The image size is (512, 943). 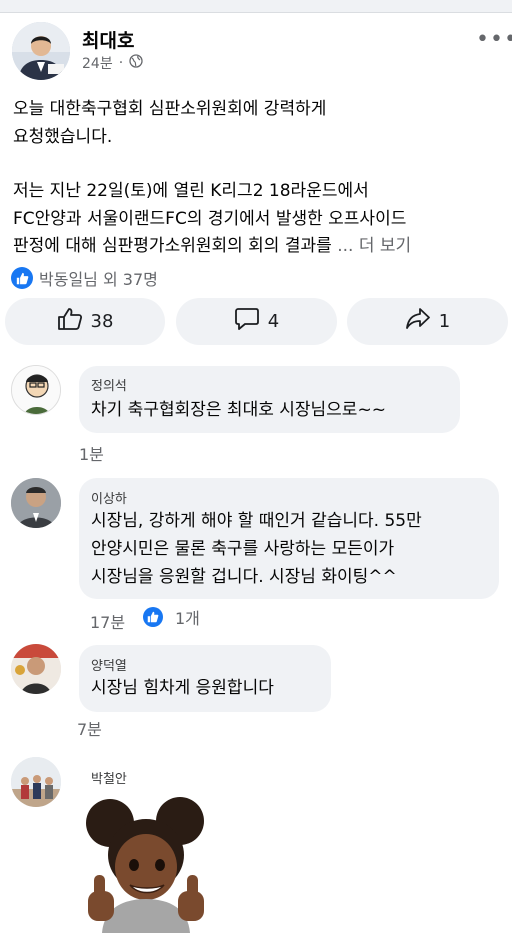 I want to click on post-line: 오늘 대한축구협회 심판소위원회에 강력하게, so click(x=170, y=109).